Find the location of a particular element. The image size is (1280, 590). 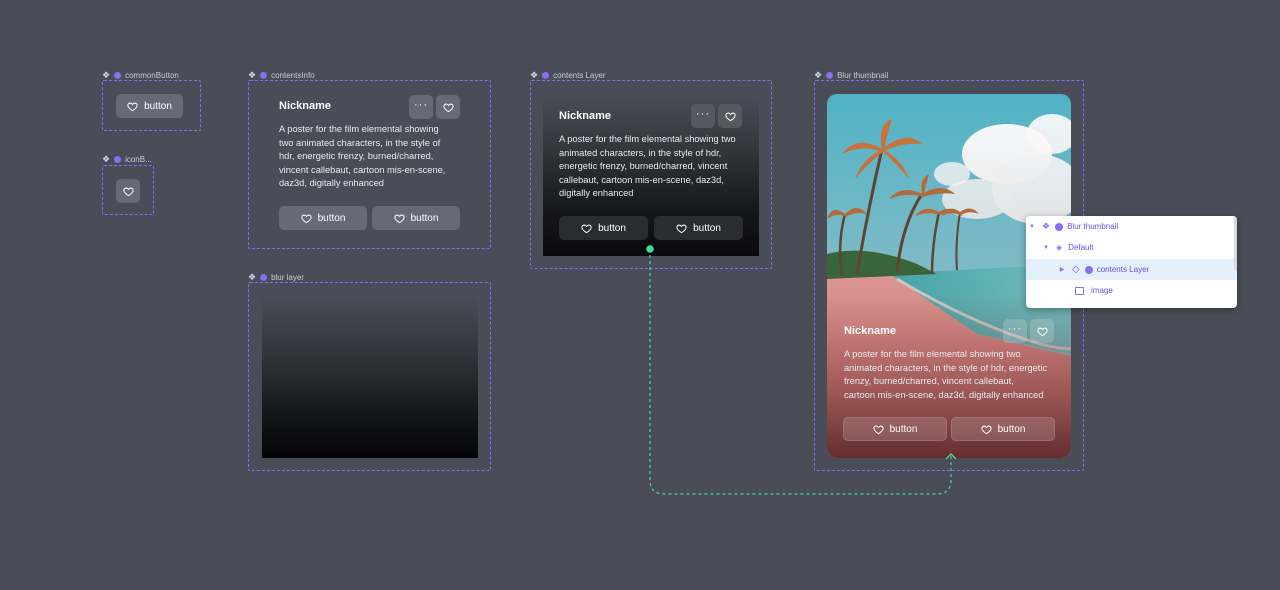

description-line: daz3d, digitally enhanced is located at coordinates (331, 183).